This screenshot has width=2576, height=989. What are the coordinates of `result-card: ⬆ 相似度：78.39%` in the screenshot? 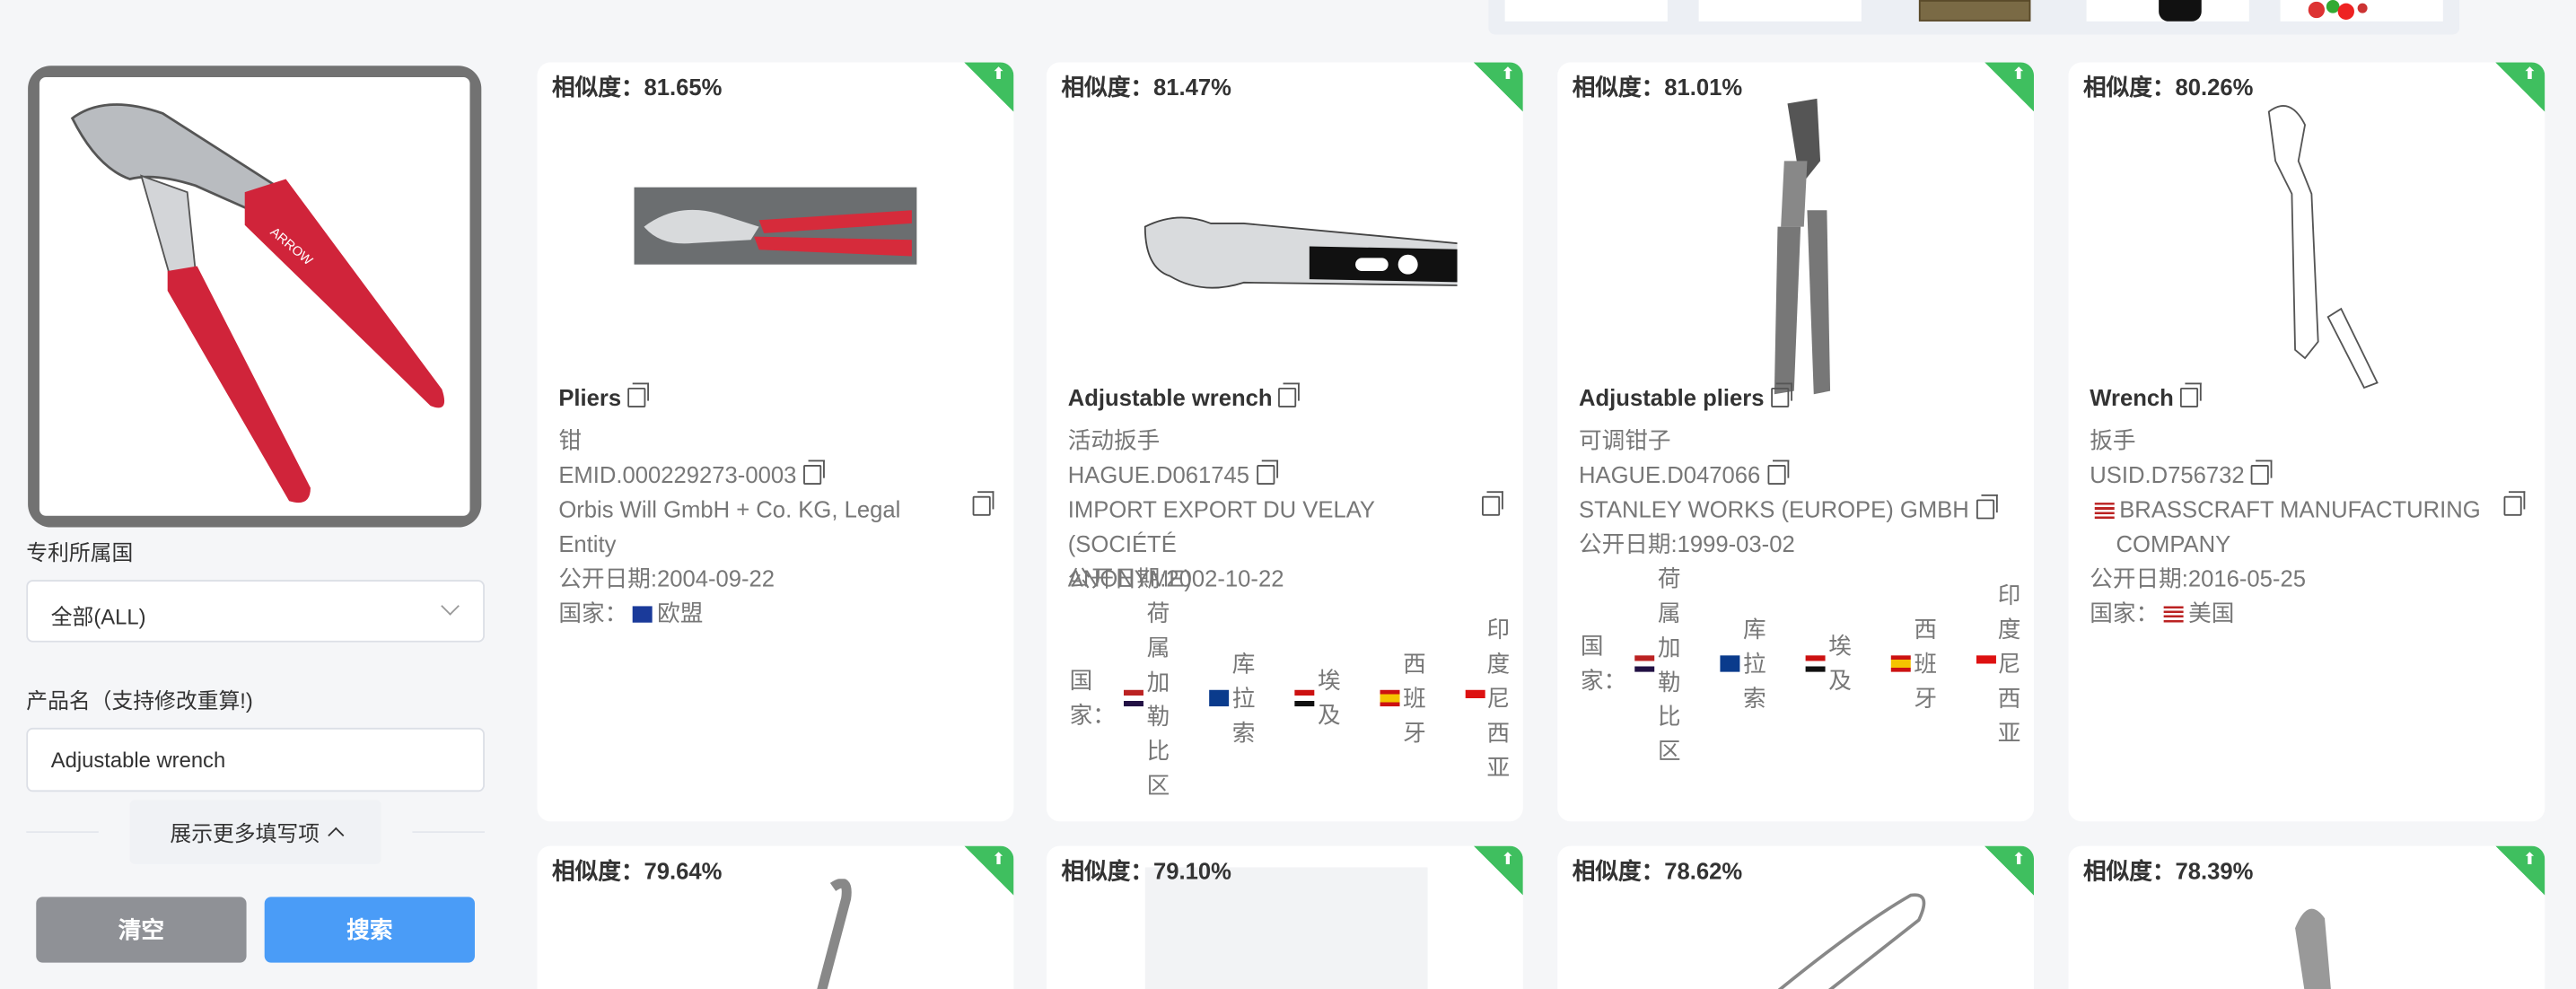 It's located at (2306, 917).